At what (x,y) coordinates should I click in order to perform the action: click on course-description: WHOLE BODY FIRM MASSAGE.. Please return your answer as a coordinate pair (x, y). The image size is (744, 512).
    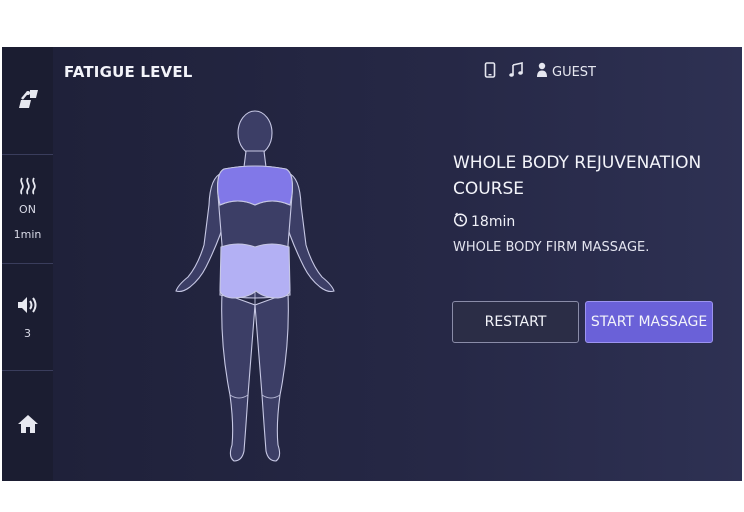
    Looking at the image, I should click on (551, 247).